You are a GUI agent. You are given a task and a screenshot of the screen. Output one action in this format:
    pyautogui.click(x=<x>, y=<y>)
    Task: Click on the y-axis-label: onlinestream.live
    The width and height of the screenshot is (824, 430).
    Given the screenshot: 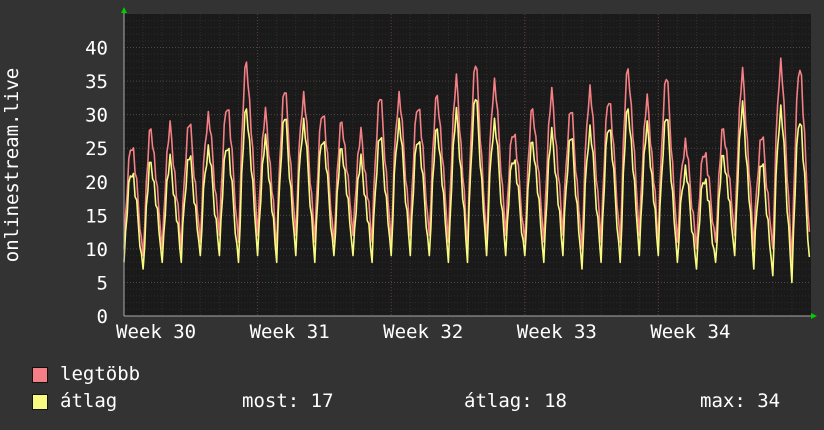 What is the action you would take?
    pyautogui.click(x=12, y=165)
    